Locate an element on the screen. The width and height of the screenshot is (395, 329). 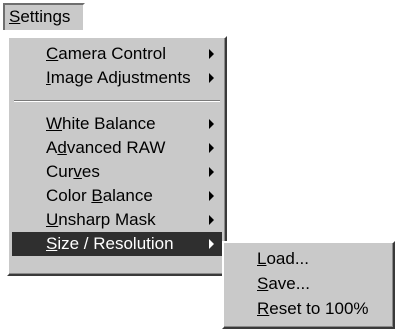
menu-item-label: Unsharp Mask is located at coordinates (101, 219).